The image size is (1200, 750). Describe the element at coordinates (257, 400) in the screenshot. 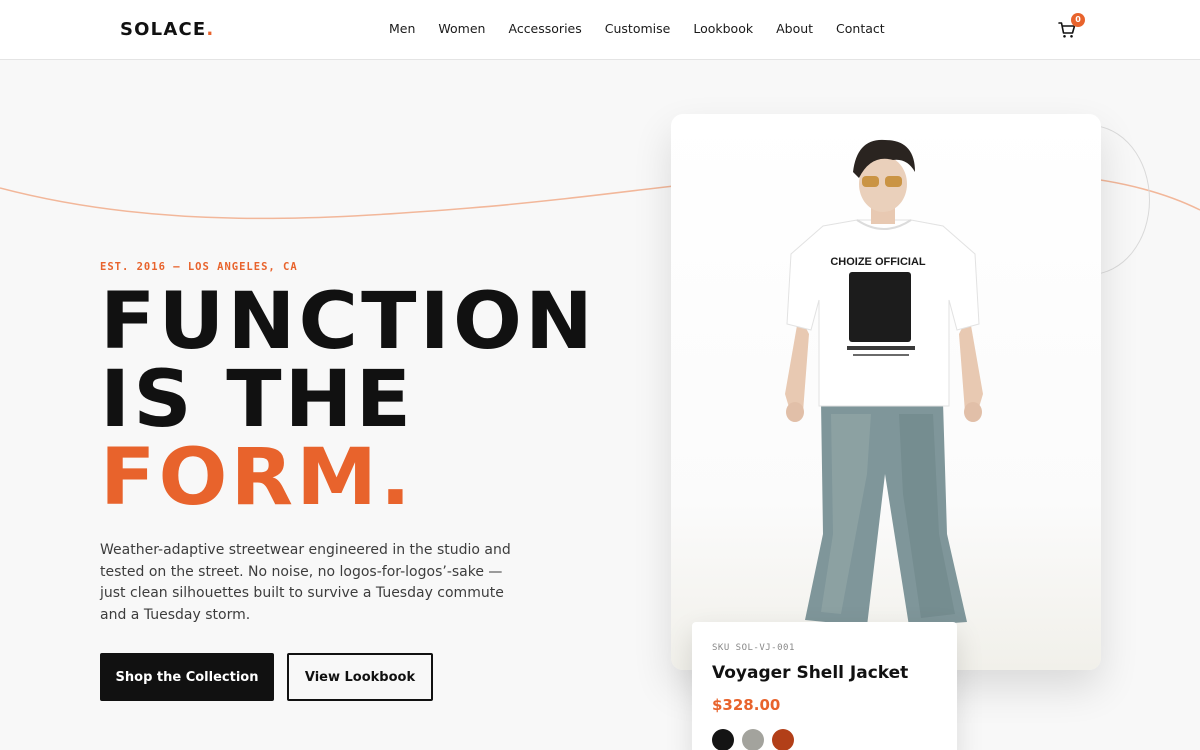

I see `headline-line-2: IS THE` at that location.